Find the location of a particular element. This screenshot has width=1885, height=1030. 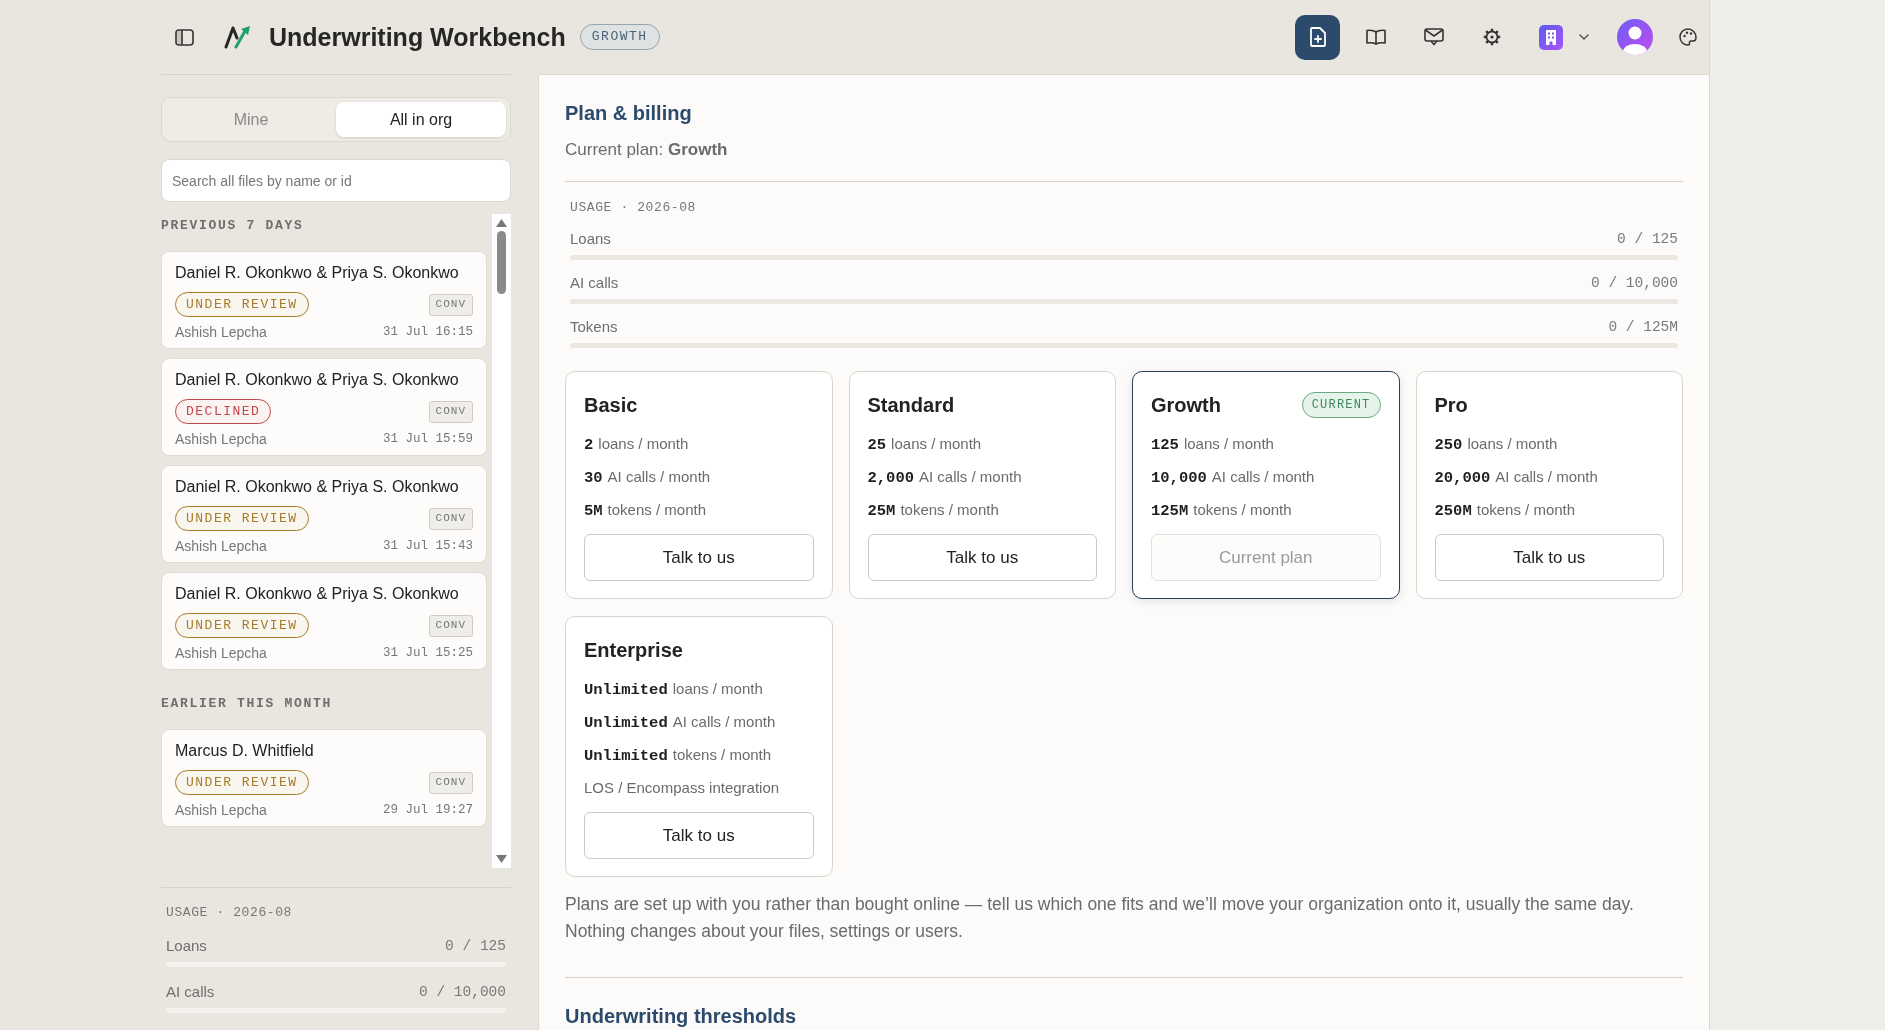

file-timestamp: 31 Jul 16:15 is located at coordinates (428, 332).